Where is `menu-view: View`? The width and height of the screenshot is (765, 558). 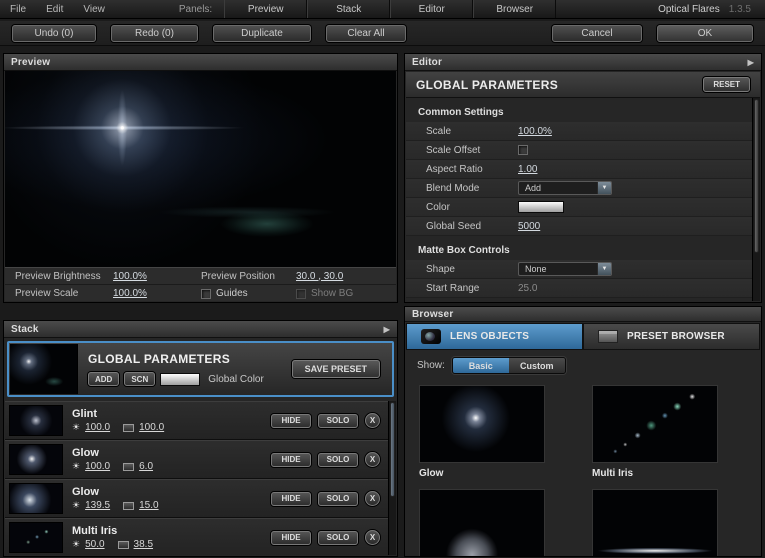 menu-view: View is located at coordinates (94, 9).